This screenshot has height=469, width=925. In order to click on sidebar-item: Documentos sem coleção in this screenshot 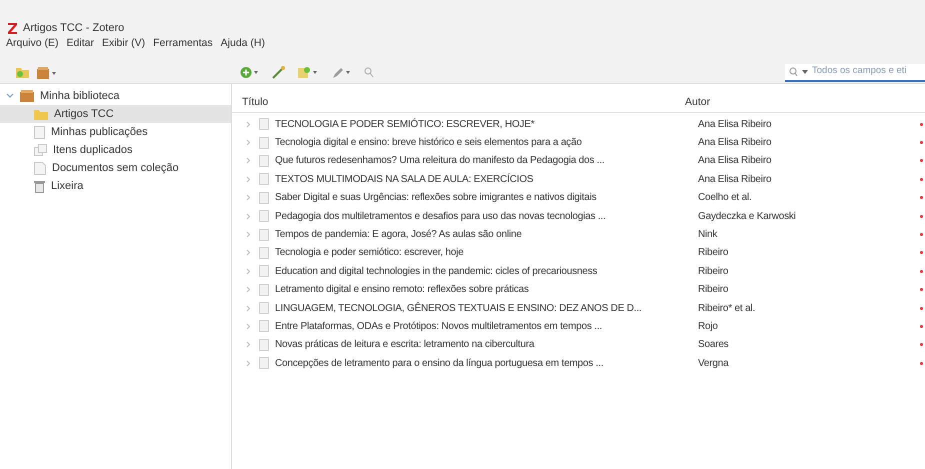, I will do `click(115, 168)`.